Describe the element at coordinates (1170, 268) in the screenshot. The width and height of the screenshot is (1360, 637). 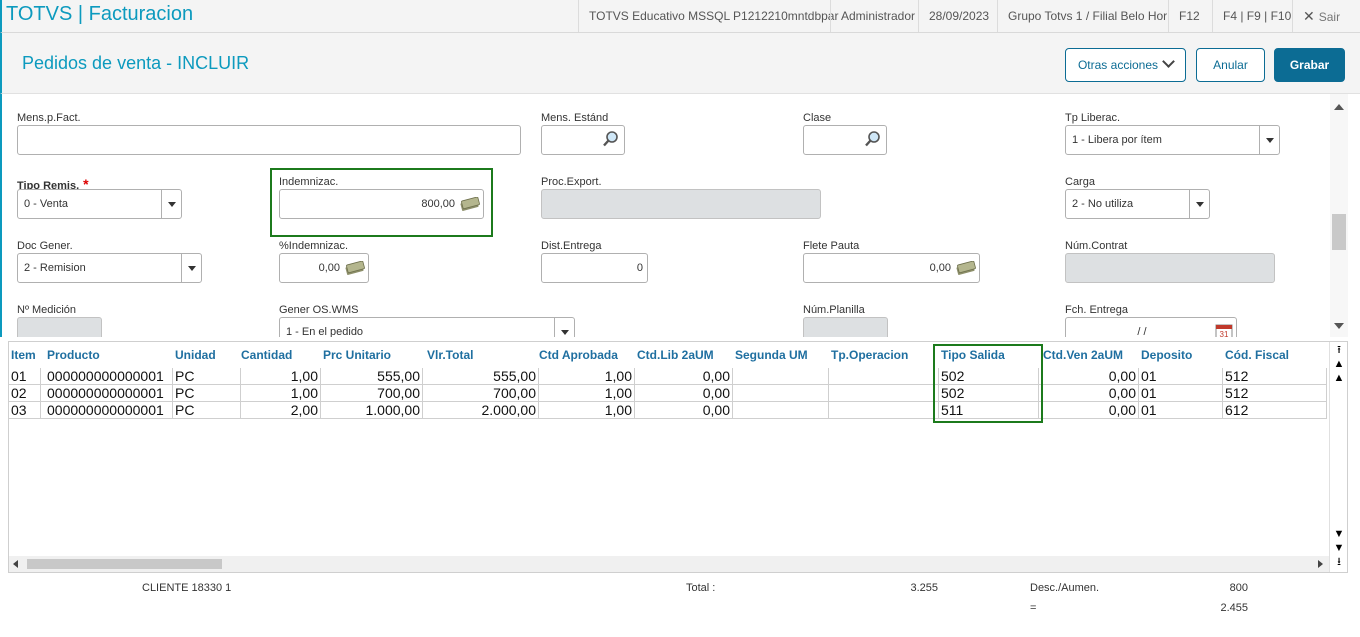
I see `num-contrat-input` at that location.